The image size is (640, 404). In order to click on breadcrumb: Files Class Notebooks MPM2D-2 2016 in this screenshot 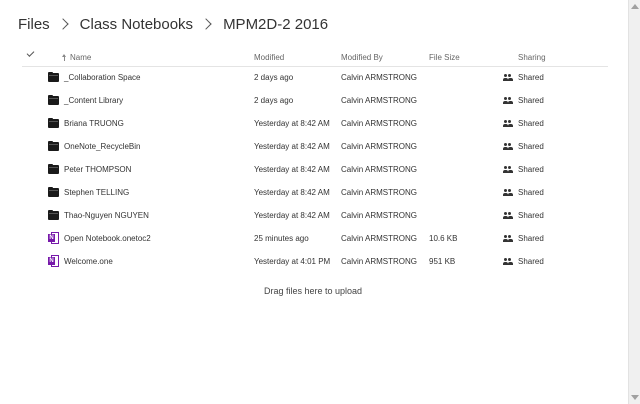, I will do `click(173, 24)`.